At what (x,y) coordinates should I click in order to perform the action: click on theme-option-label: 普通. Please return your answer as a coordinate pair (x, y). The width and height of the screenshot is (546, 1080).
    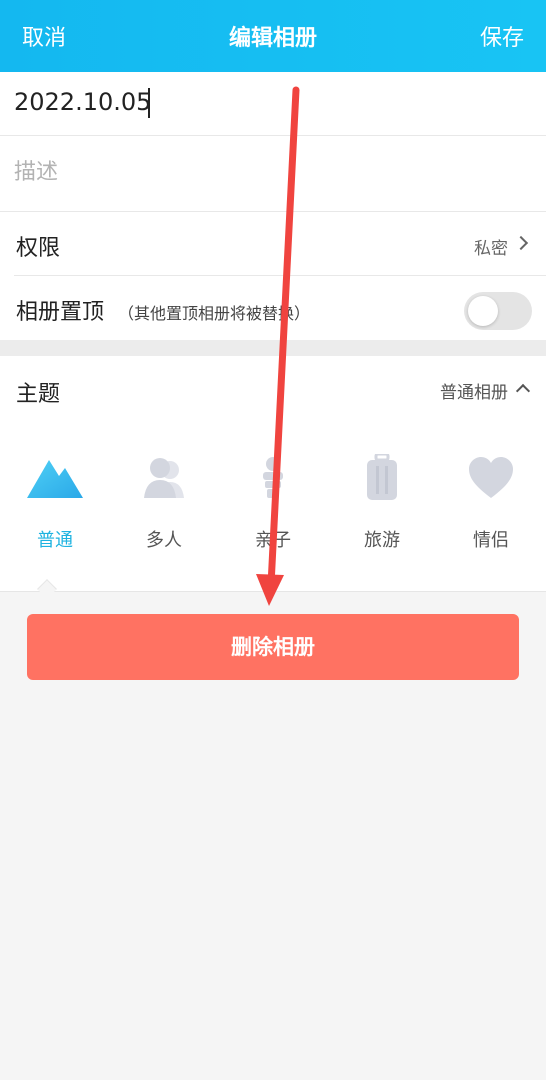
    Looking at the image, I should click on (55, 540).